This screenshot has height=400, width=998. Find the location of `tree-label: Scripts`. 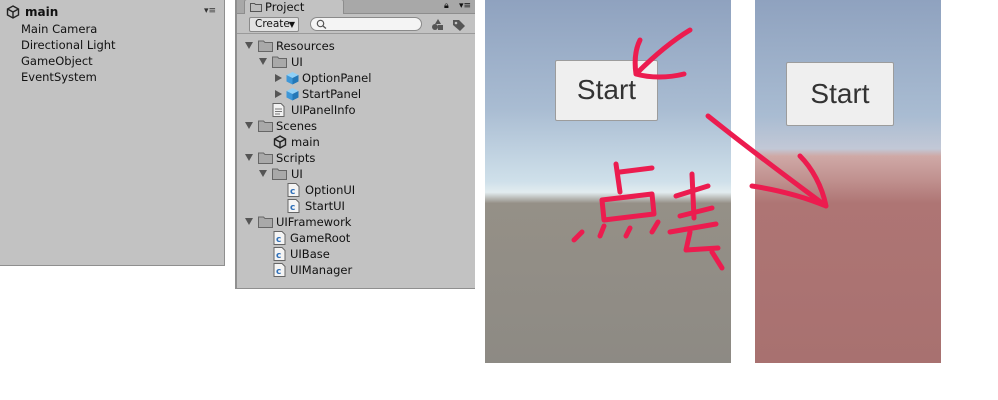

tree-label: Scripts is located at coordinates (296, 158).